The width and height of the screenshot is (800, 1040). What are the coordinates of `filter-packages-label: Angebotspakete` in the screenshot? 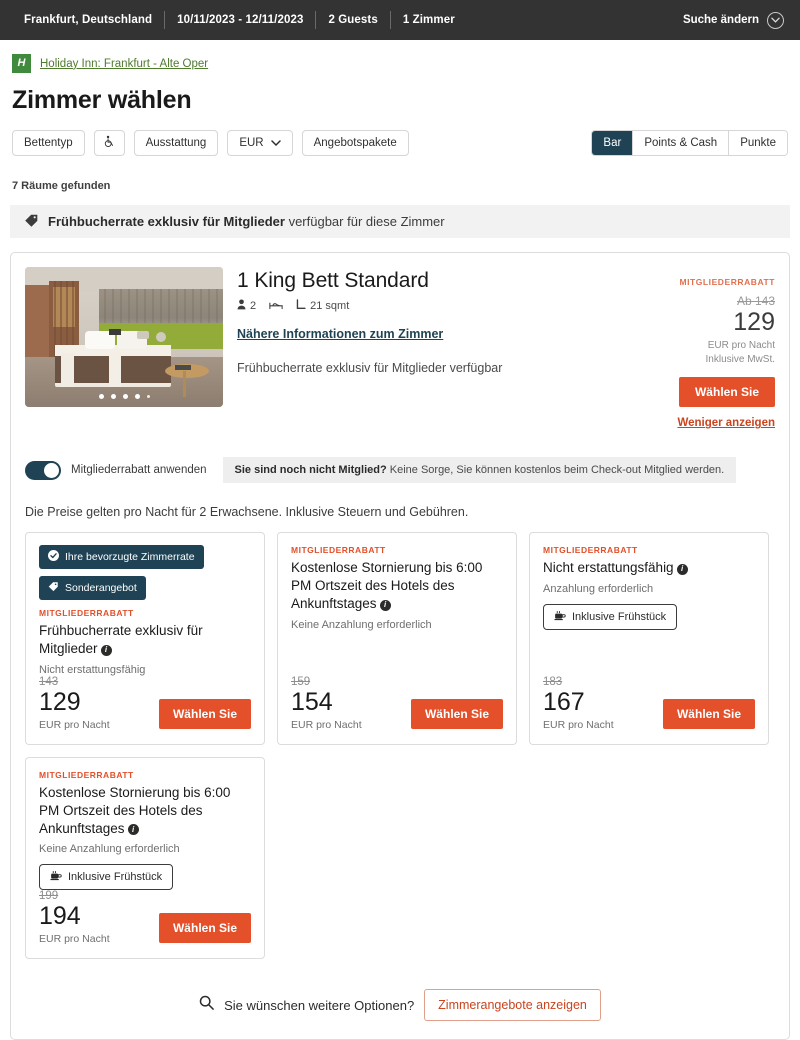 It's located at (355, 143).